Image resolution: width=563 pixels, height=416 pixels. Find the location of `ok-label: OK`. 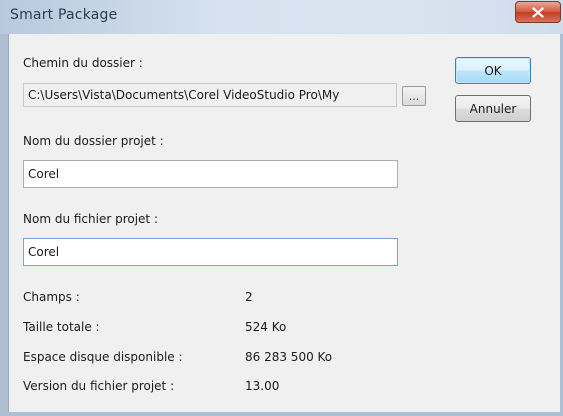

ok-label: OK is located at coordinates (493, 70).